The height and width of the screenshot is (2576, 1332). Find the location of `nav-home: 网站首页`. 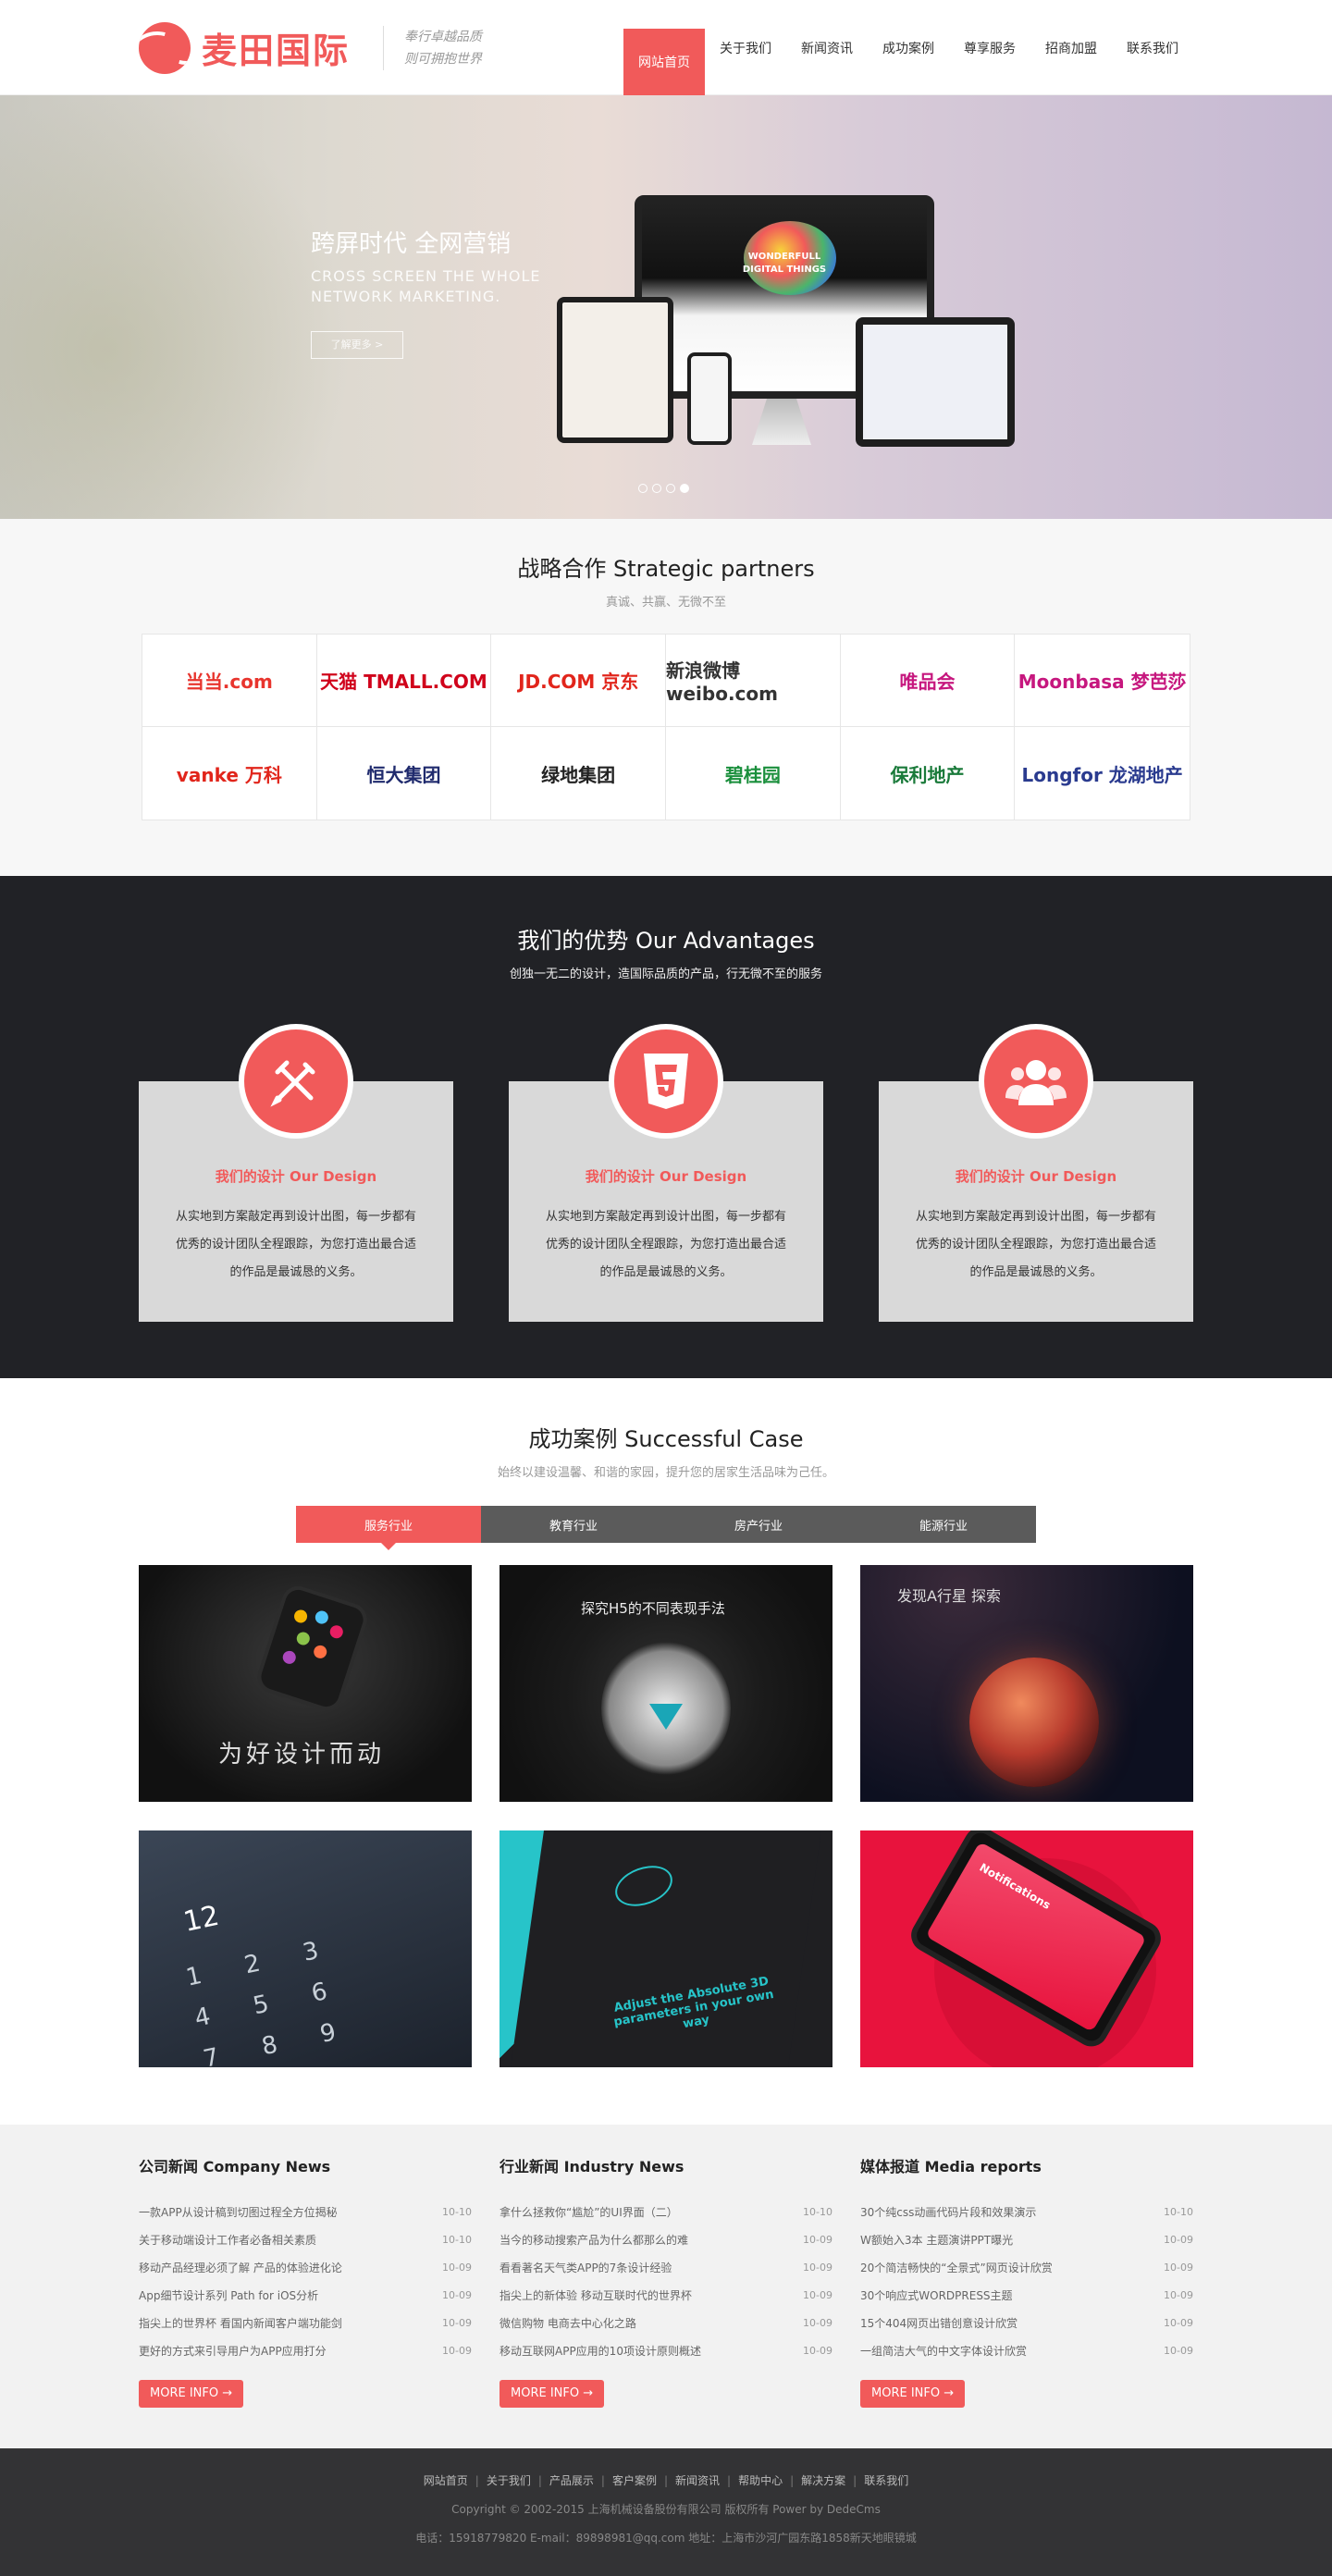

nav-home: 网站首页 is located at coordinates (664, 62).